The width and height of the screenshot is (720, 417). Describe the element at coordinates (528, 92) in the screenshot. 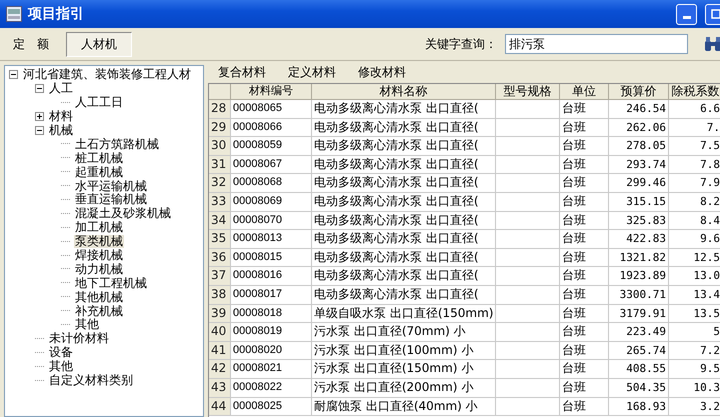

I see `column-header: 型号规格` at that location.